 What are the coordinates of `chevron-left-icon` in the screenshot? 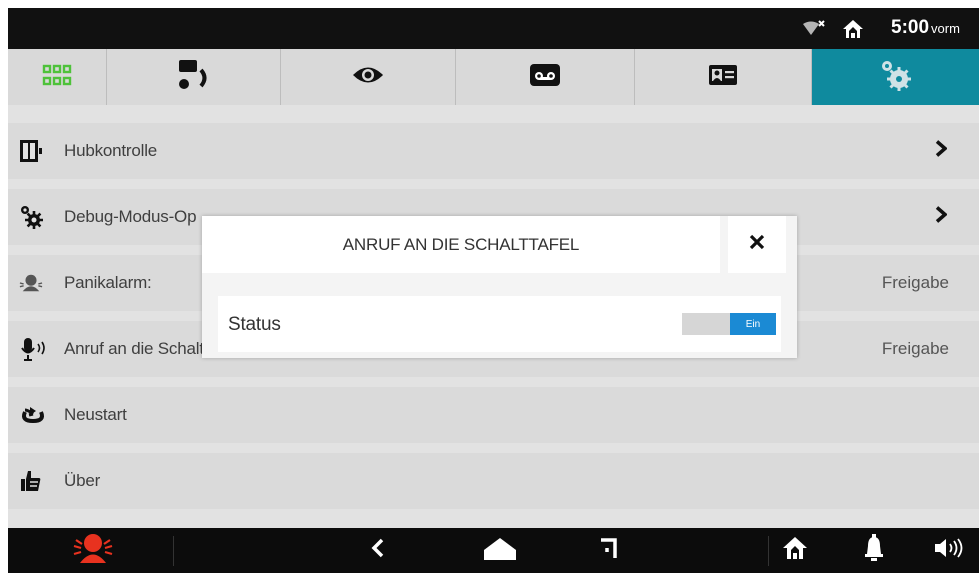 It's located at (378, 550).